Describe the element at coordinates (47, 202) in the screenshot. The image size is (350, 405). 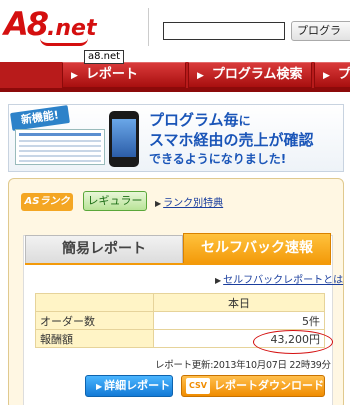
I see `as-rank-badge: ASランク` at that location.